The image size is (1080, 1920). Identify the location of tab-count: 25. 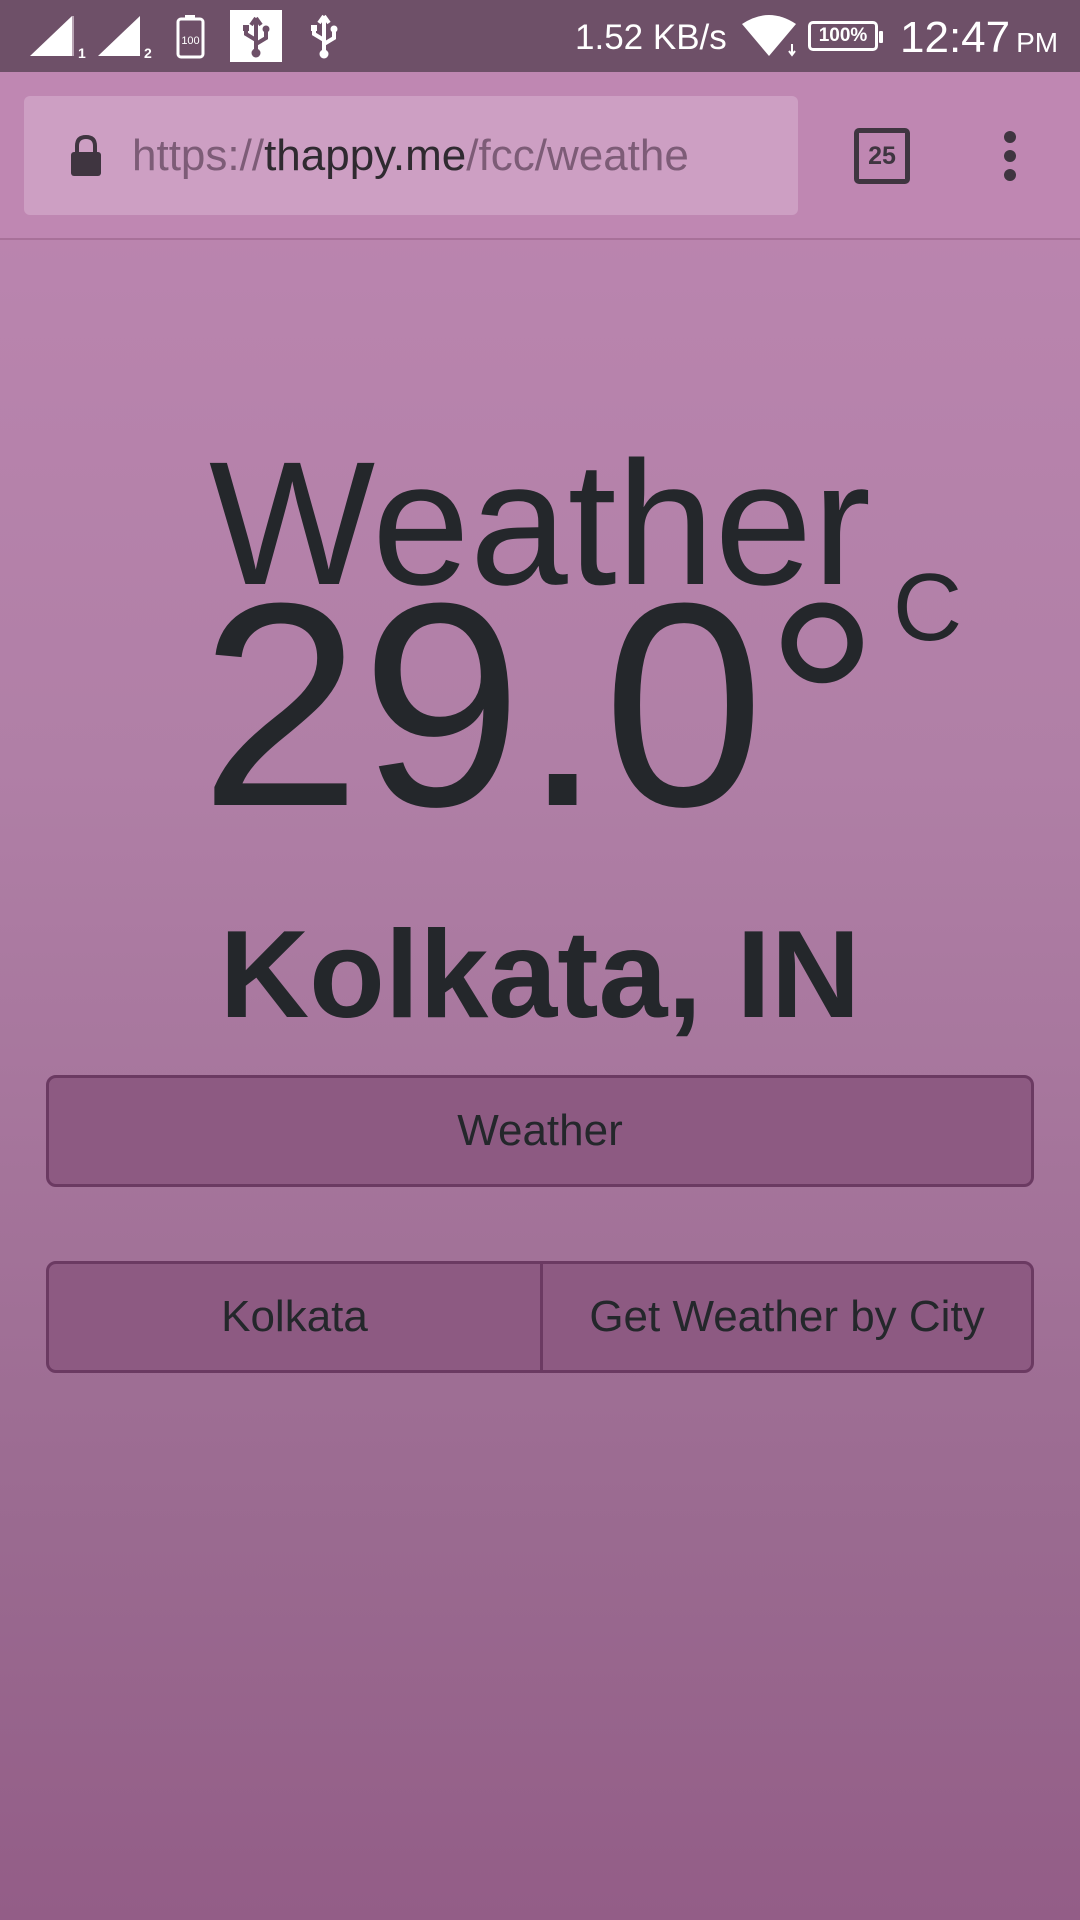
(882, 155).